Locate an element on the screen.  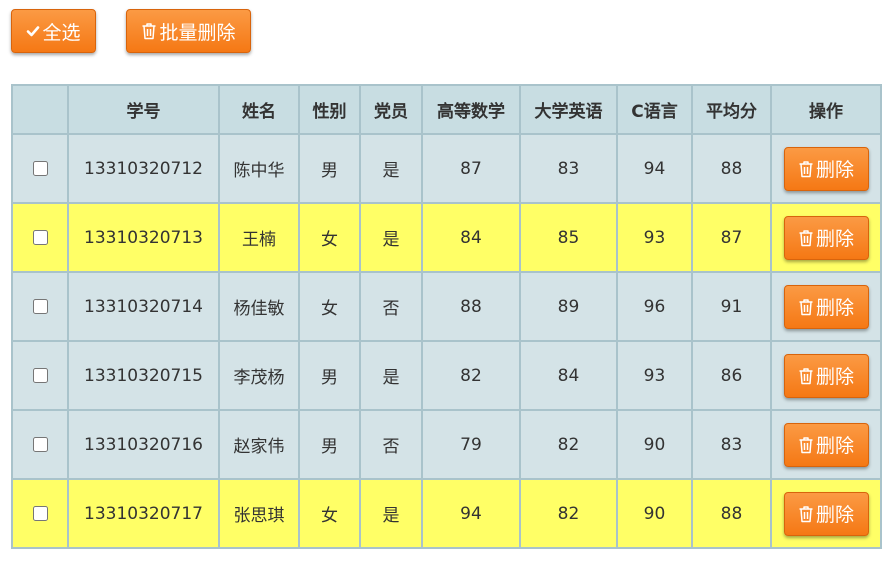
cell-name: 张思琪 is located at coordinates (259, 513).